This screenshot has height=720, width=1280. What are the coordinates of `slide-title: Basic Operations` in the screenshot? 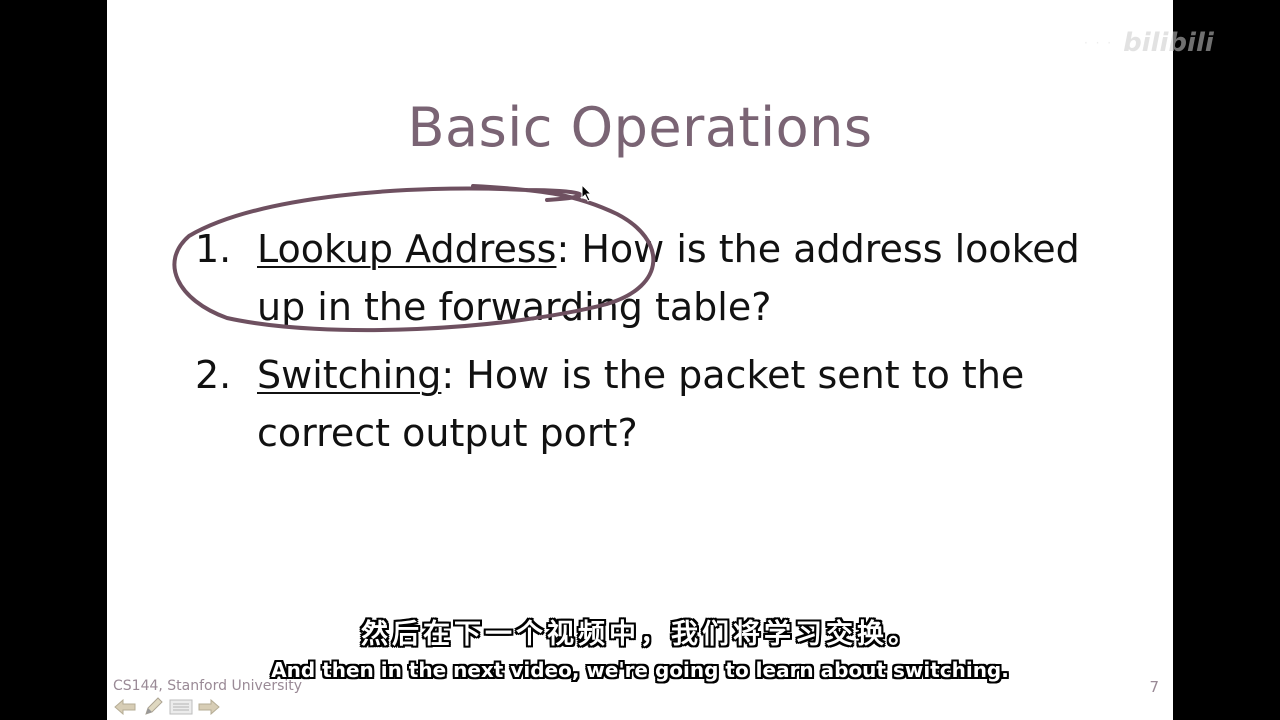 It's located at (640, 127).